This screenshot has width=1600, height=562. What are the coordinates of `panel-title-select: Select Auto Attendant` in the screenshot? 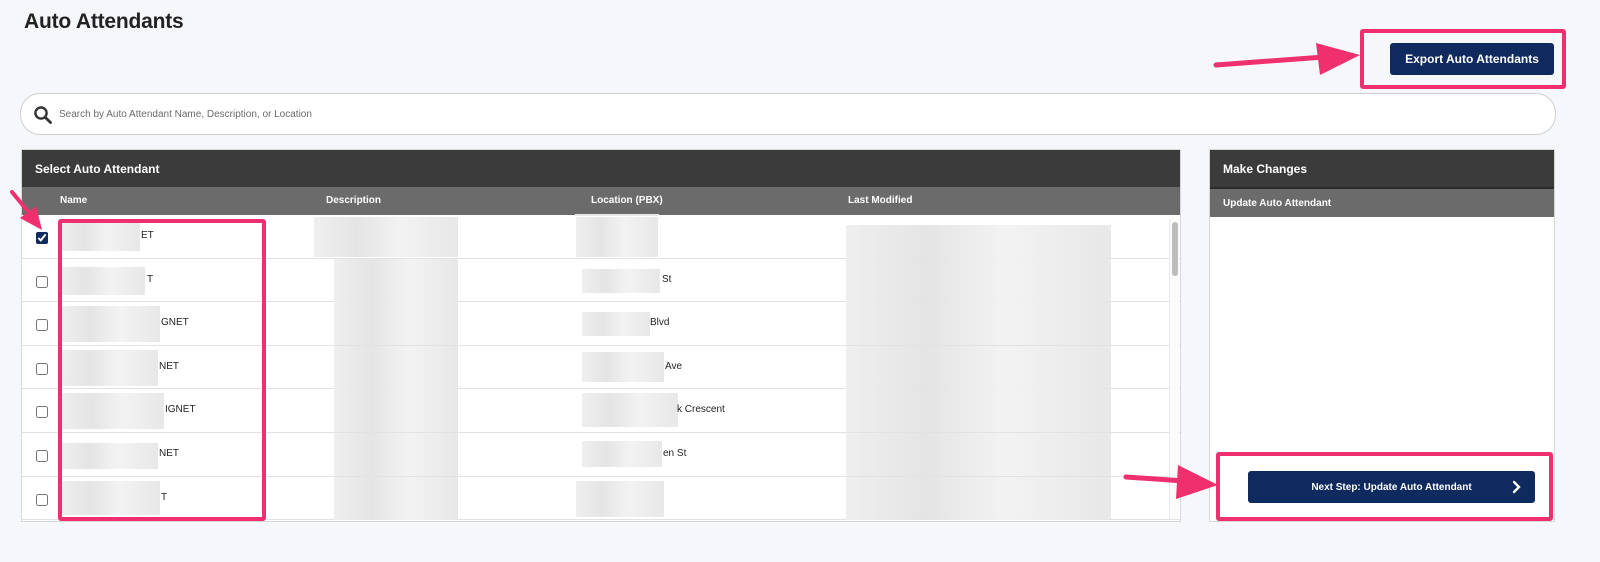 It's located at (601, 169).